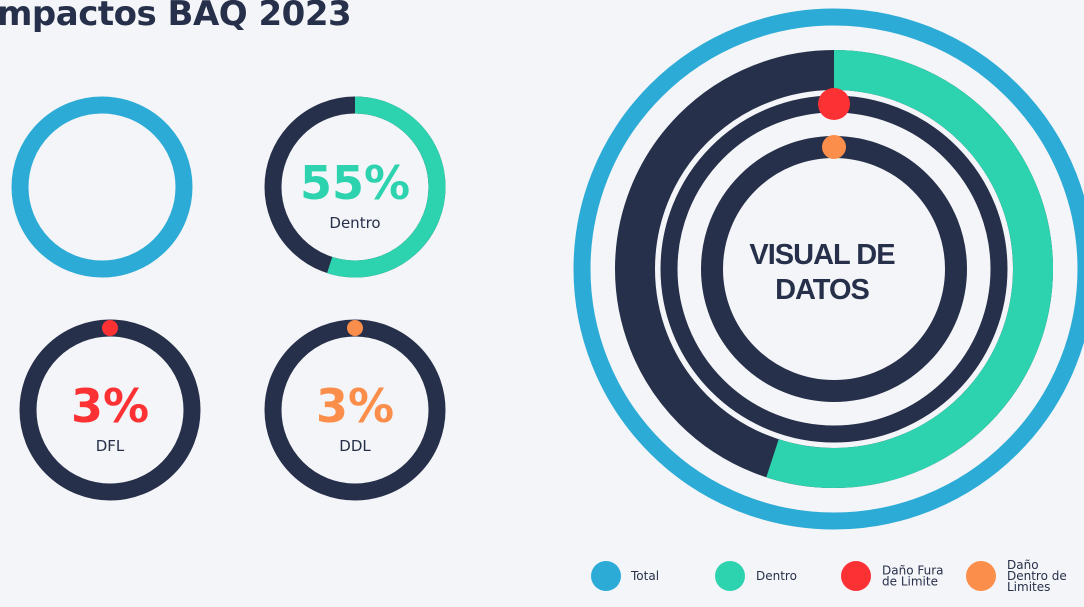  I want to click on donut-chart-dfl: 3% DFL, so click(110, 410).